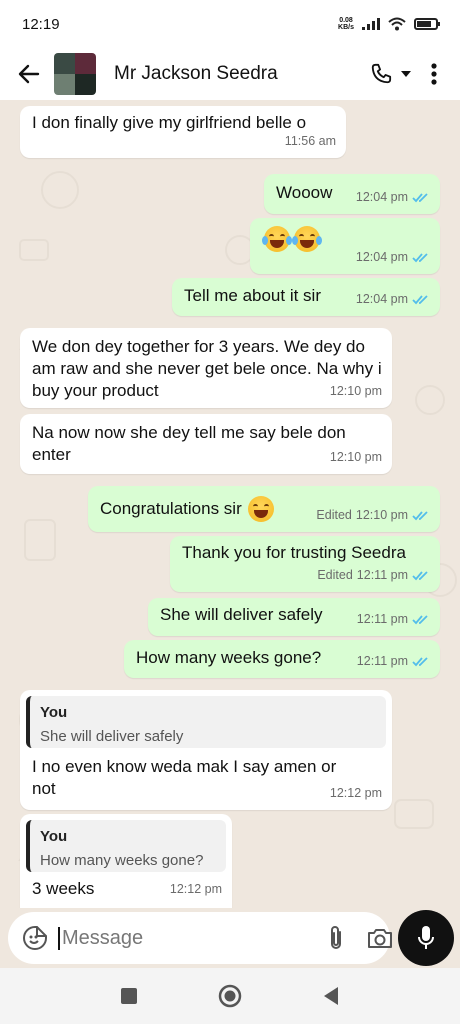 The image size is (460, 1024). I want to click on message-outgoing: 12:04 pm, so click(345, 246).